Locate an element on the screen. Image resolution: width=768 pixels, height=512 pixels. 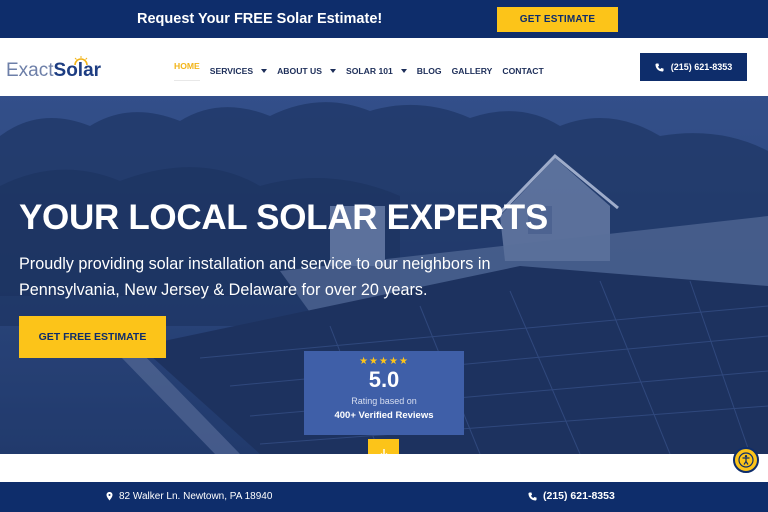
accessibility-button is located at coordinates (746, 460).